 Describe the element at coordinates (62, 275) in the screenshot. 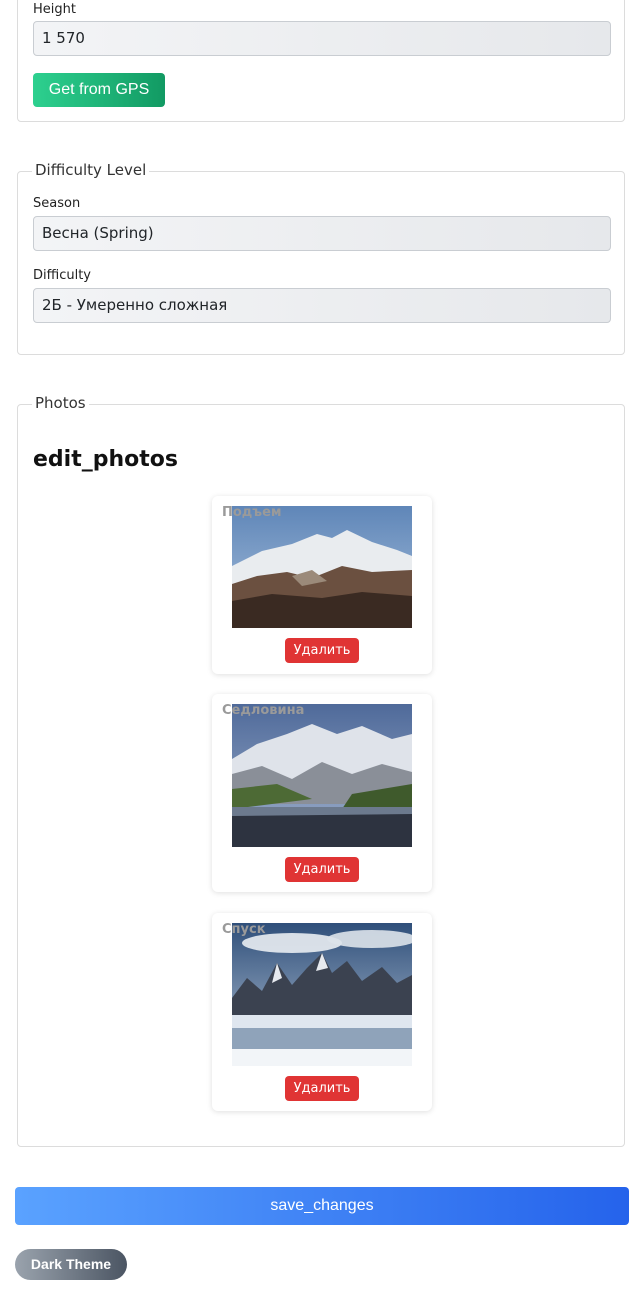

I see `difficulty-label: Difficulty` at that location.